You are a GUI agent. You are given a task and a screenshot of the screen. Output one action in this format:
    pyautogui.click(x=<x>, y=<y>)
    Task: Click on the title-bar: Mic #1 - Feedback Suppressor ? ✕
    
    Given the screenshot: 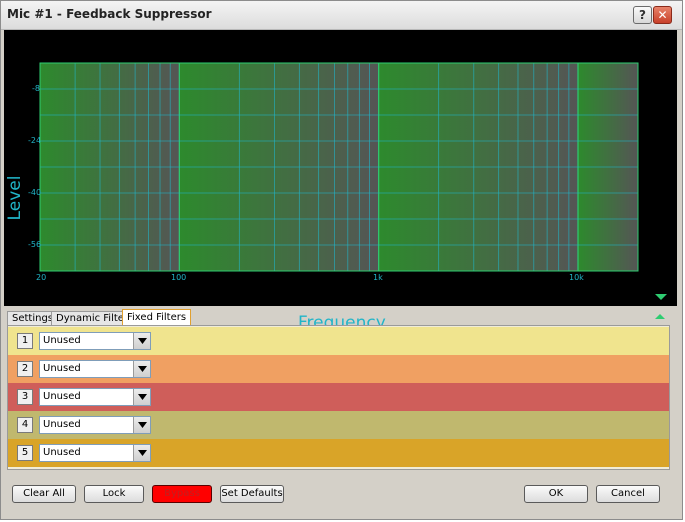 What is the action you would take?
    pyautogui.click(x=341, y=15)
    